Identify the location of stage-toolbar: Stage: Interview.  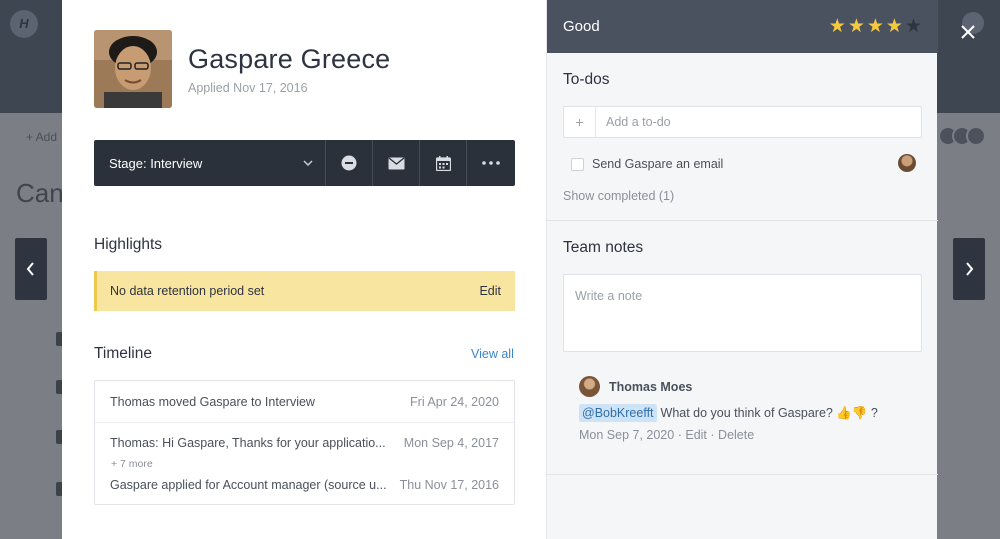
(304, 163).